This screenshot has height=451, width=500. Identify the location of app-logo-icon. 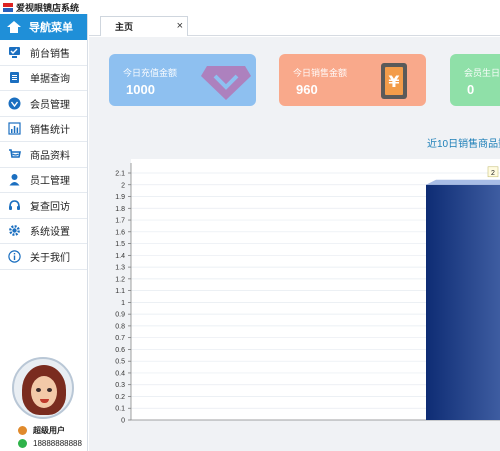
(8, 7).